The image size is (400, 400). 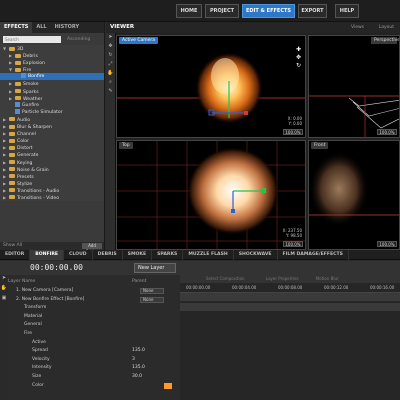 I want to click on perspective-dropdown: Perspective, so click(x=385, y=40).